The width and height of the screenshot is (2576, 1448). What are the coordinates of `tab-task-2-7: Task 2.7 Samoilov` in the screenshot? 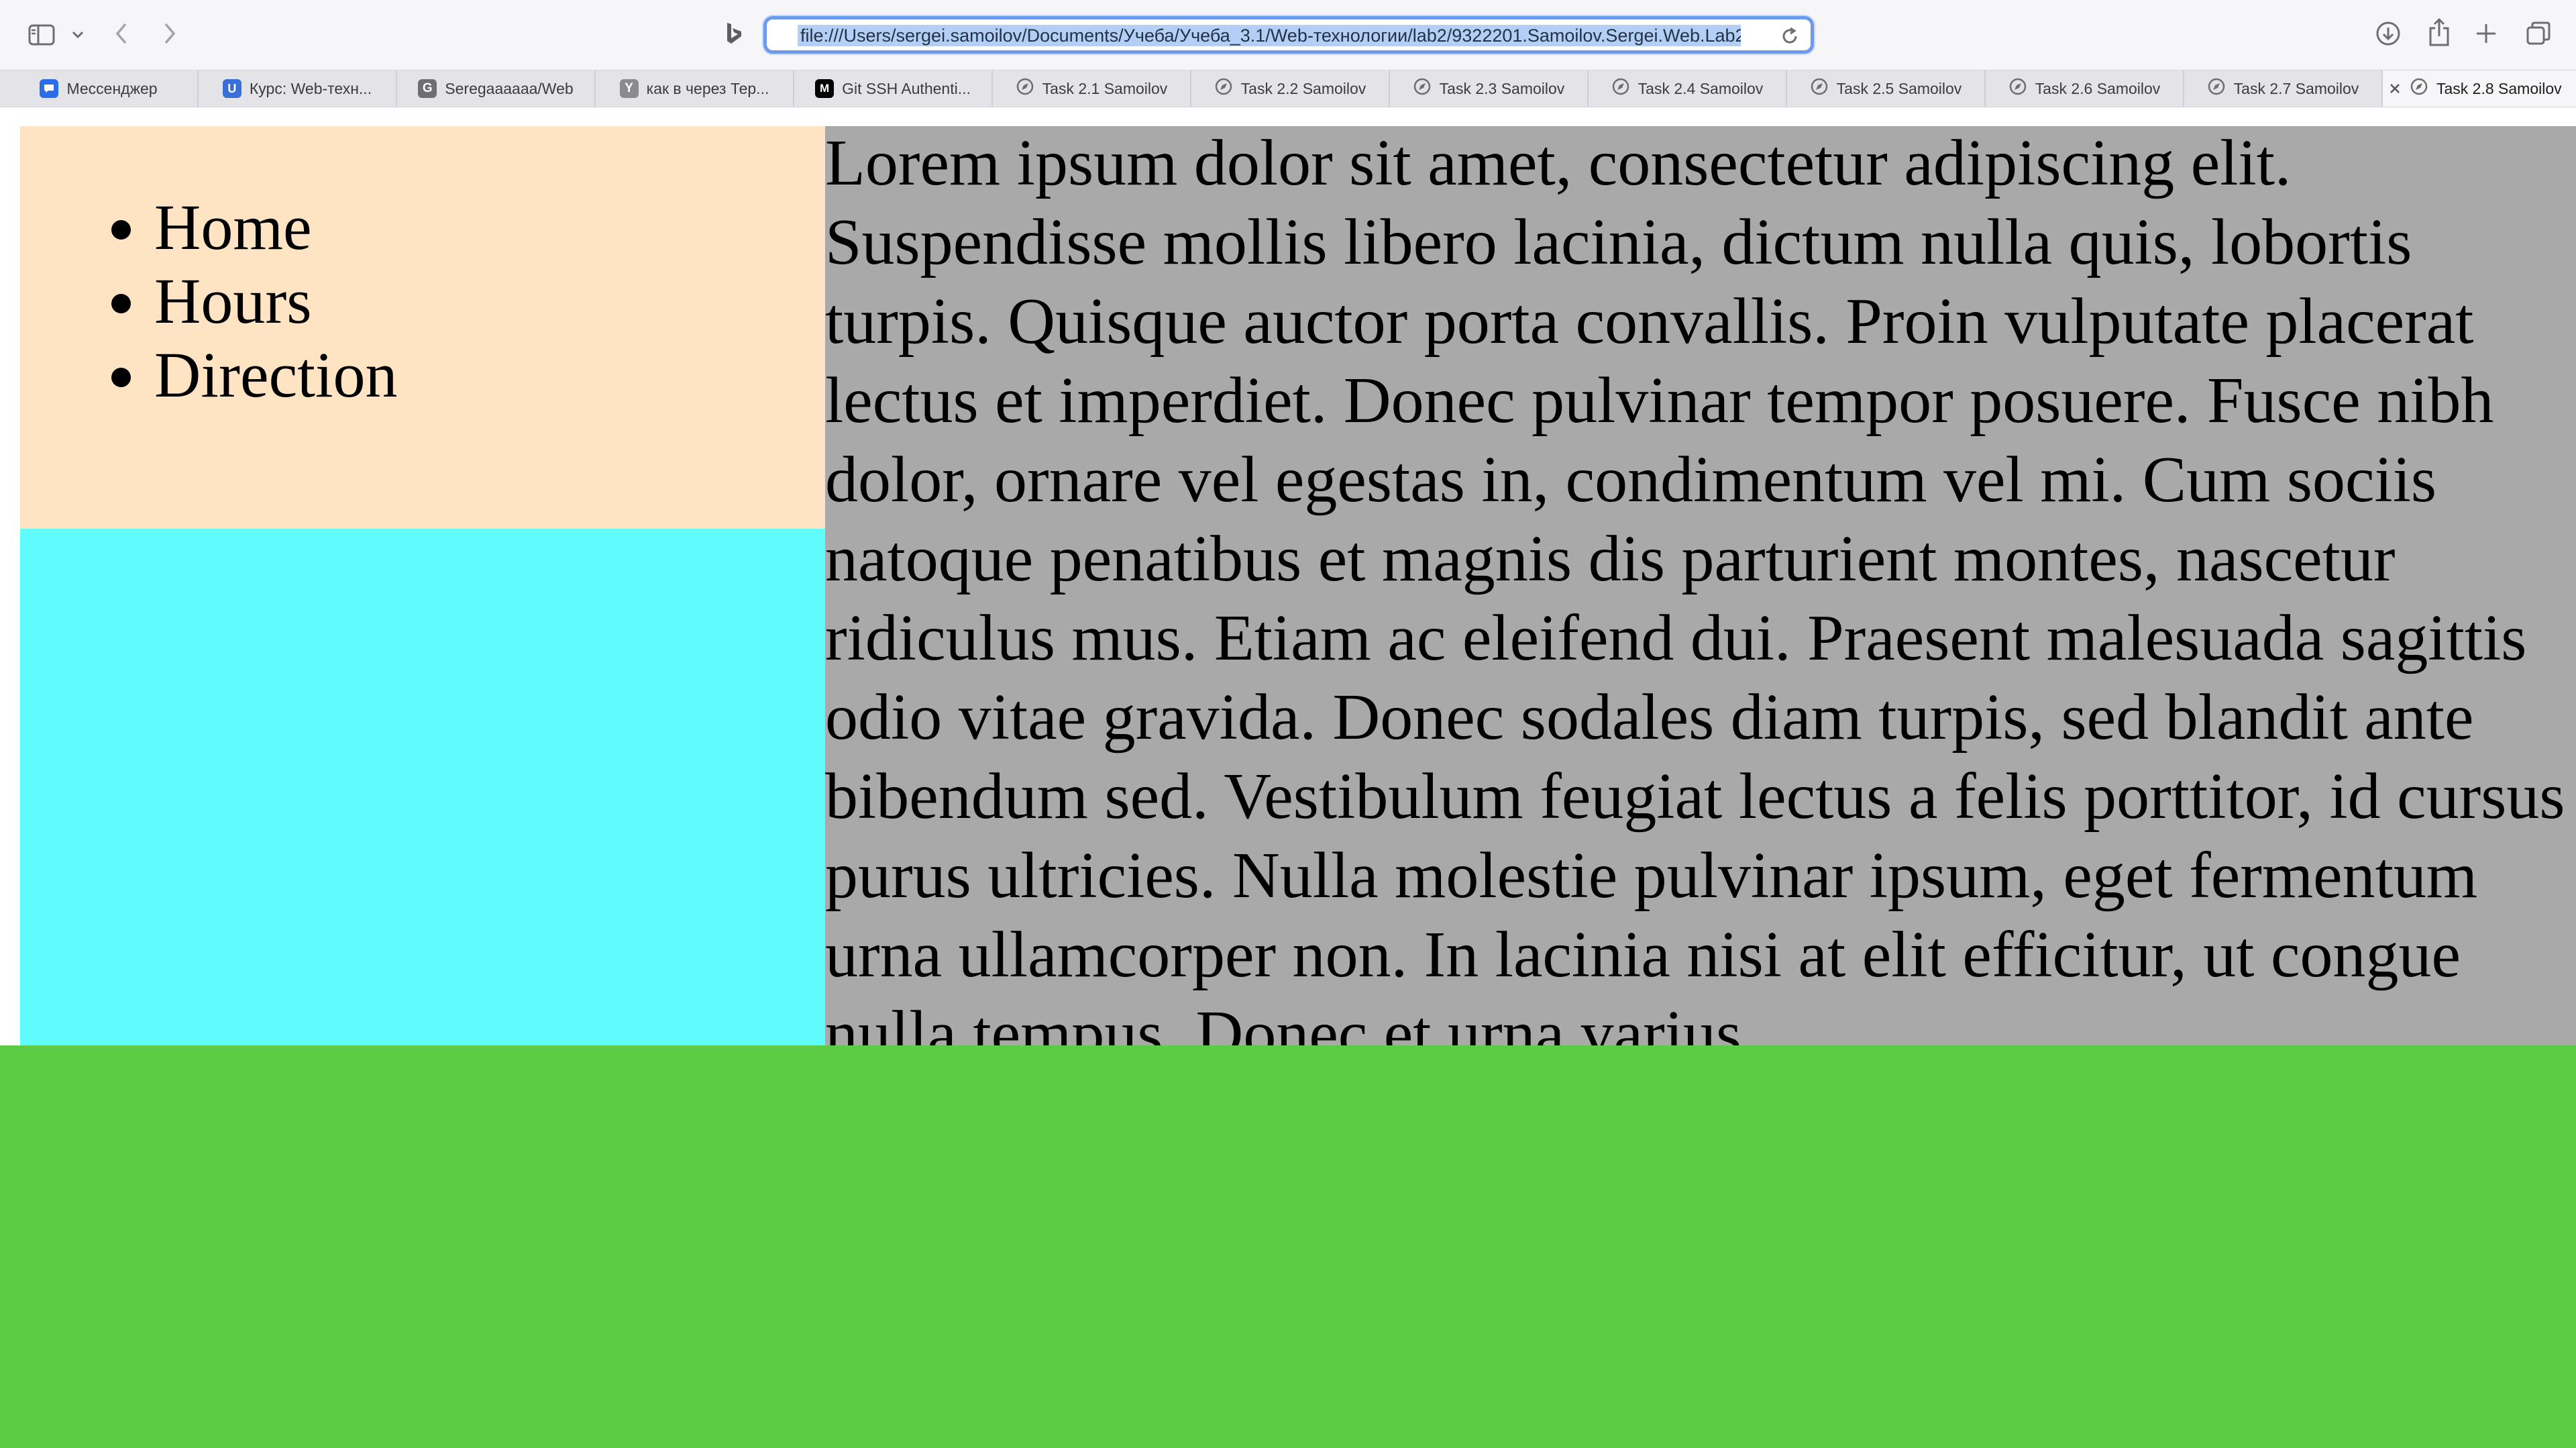 It's located at (2283, 88).